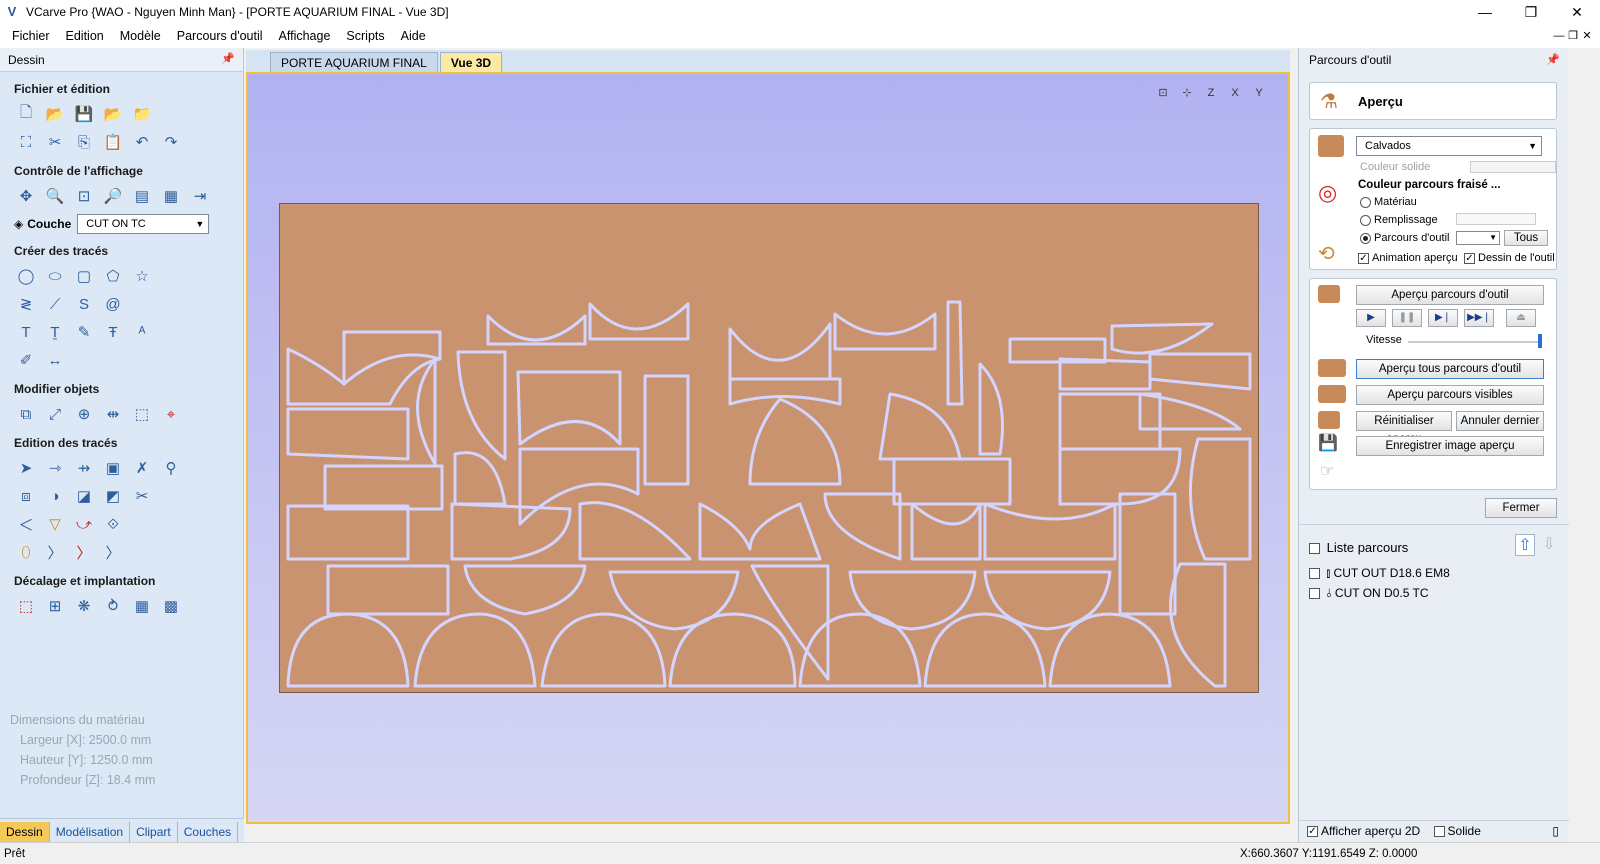  I want to click on radio-remplissage: Remplissage, so click(1399, 220).